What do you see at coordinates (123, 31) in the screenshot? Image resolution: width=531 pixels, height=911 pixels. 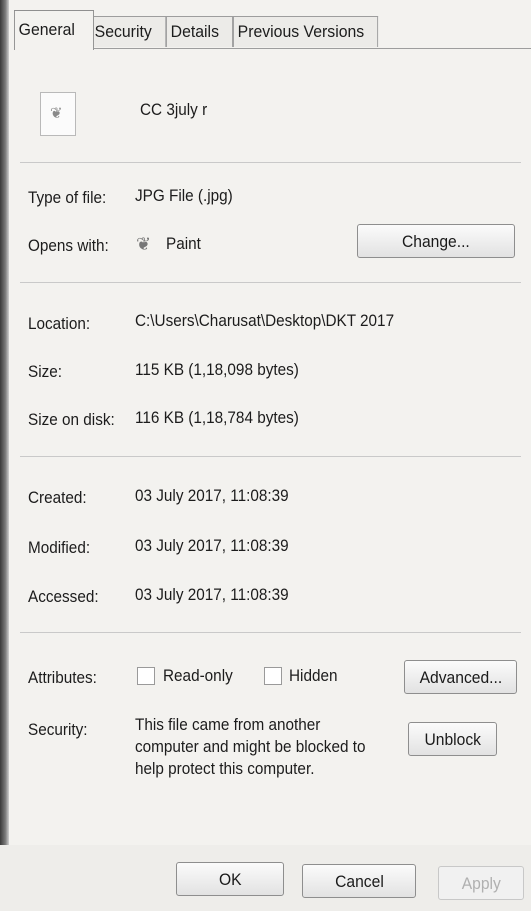 I see `tab-security-label: Security` at bounding box center [123, 31].